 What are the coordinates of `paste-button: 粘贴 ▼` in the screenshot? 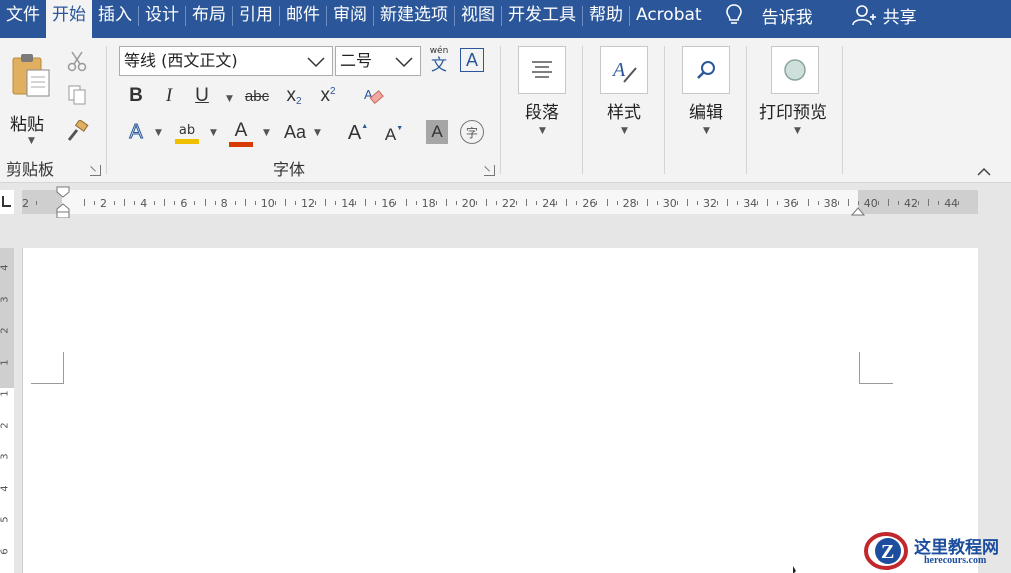 It's located at (31, 98).